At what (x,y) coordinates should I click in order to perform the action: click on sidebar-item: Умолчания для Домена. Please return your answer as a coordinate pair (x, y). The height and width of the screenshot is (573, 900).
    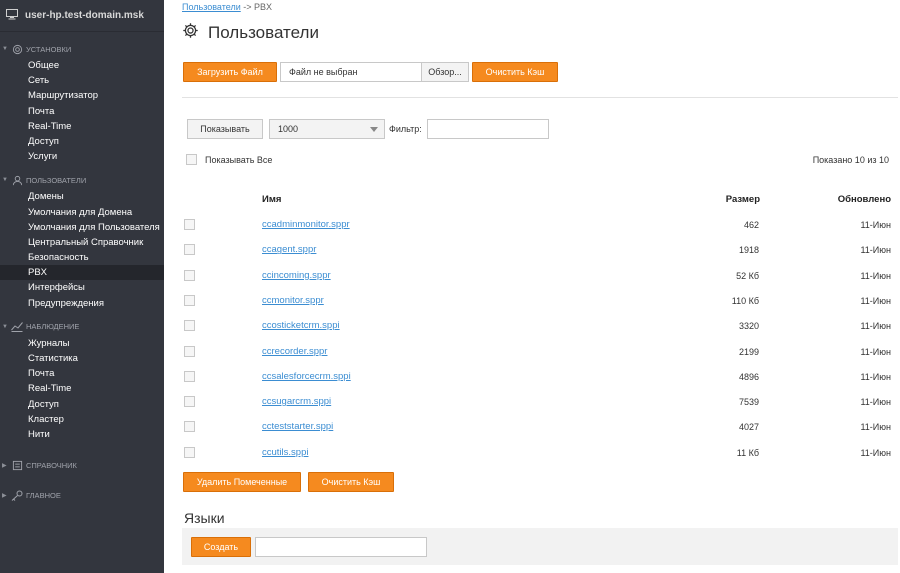
    Looking at the image, I should click on (82, 212).